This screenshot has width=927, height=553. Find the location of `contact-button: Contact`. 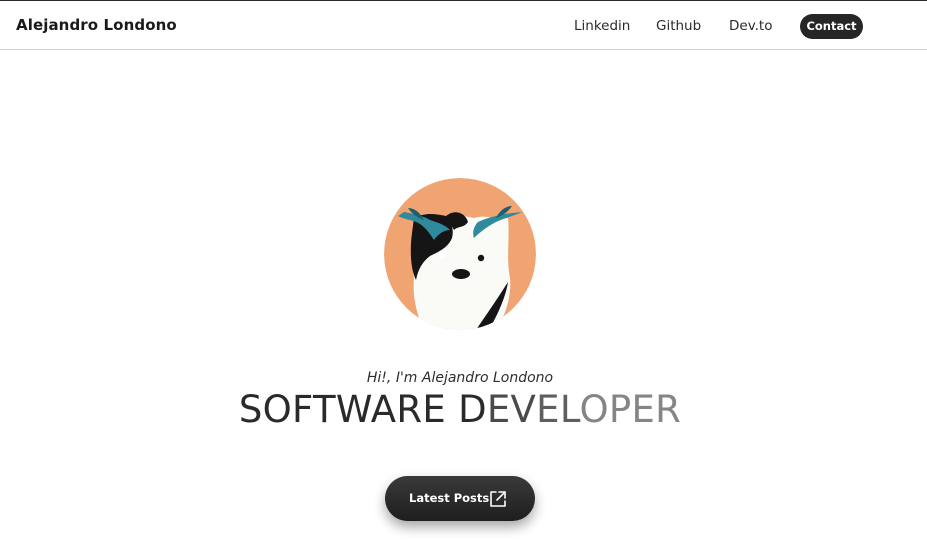

contact-button: Contact is located at coordinates (831, 26).